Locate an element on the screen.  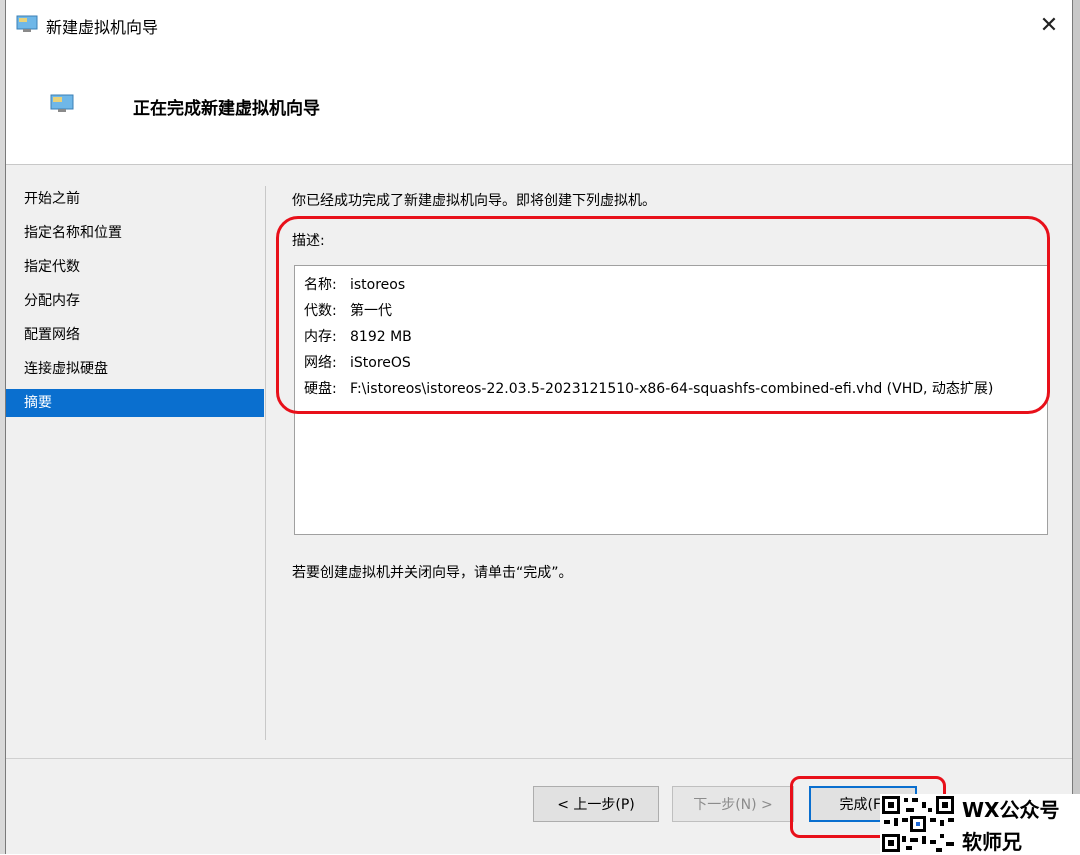
title-bar: 新建虚拟机向导 ✕ is located at coordinates (539, 25).